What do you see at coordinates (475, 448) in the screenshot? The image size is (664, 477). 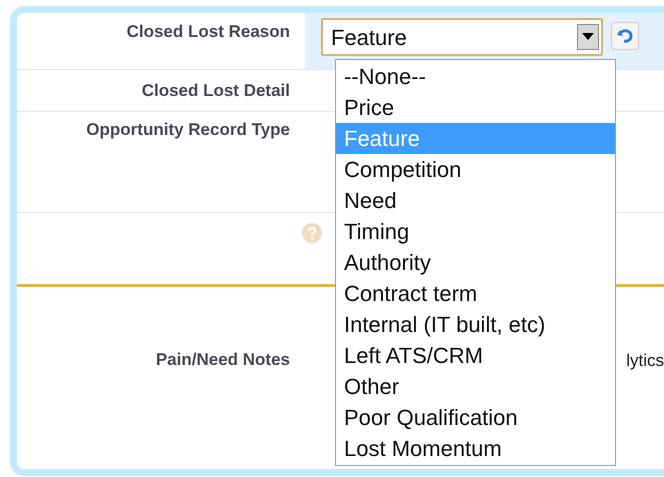 I see `dropdown-option: Lost Momentum` at bounding box center [475, 448].